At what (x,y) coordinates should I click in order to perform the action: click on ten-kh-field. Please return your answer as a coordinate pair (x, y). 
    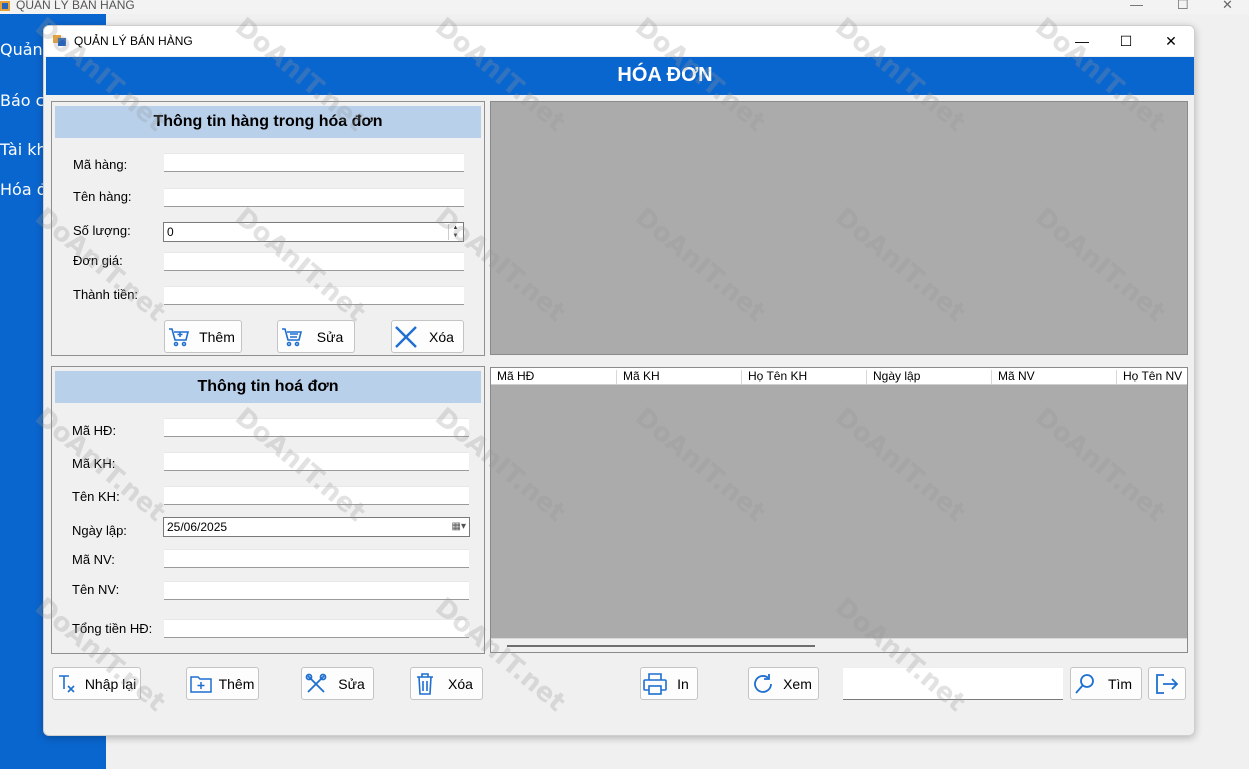
    Looking at the image, I should click on (316, 495).